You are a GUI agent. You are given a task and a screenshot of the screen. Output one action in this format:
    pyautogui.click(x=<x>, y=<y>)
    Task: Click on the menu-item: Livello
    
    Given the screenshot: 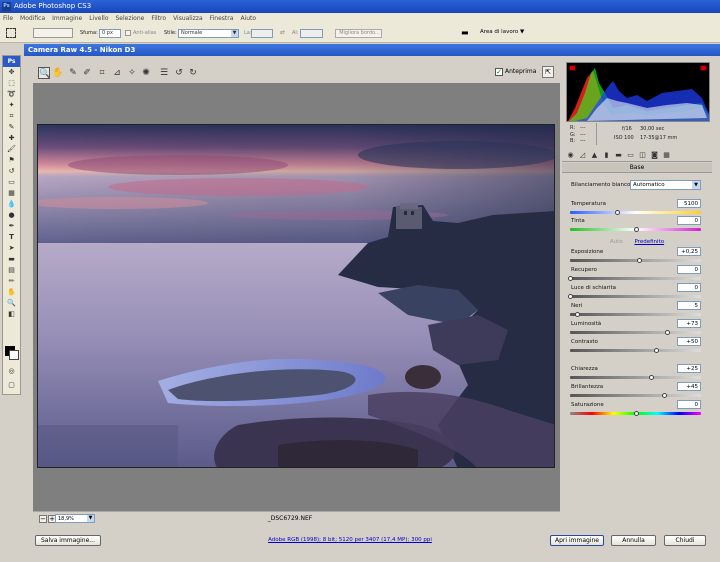 What is the action you would take?
    pyautogui.click(x=98, y=18)
    